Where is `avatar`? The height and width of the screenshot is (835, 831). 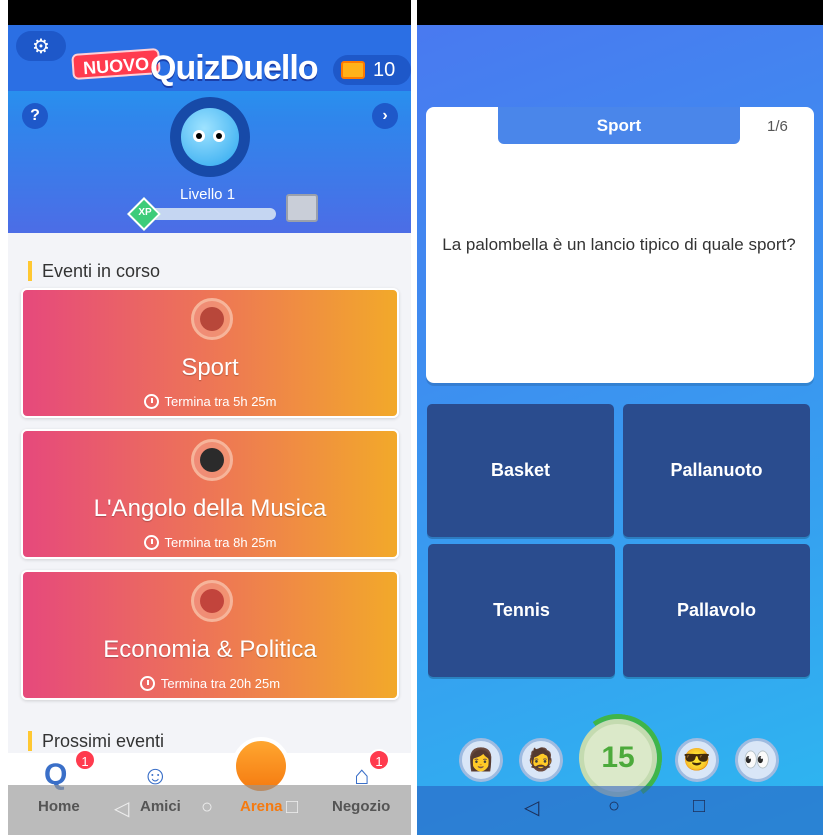 avatar is located at coordinates (210, 137).